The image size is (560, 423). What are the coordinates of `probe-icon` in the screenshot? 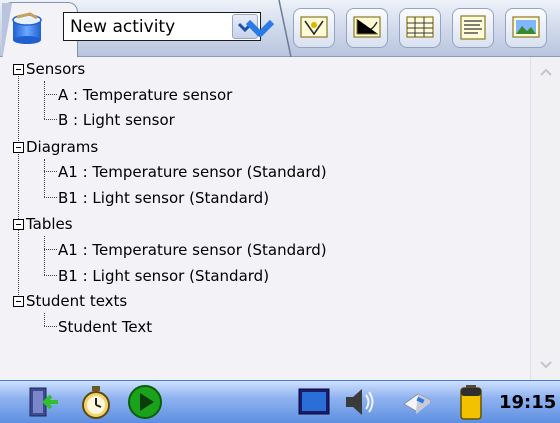 It's located at (314, 27).